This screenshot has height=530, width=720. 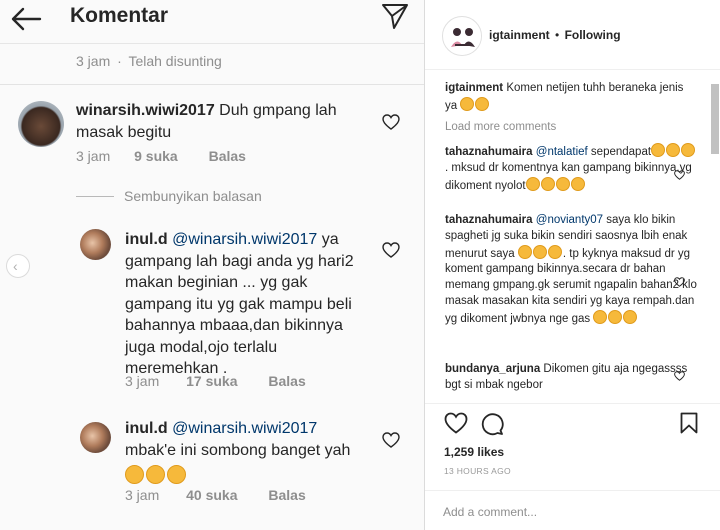 What do you see at coordinates (492, 424) in the screenshot?
I see `comment-icon` at bounding box center [492, 424].